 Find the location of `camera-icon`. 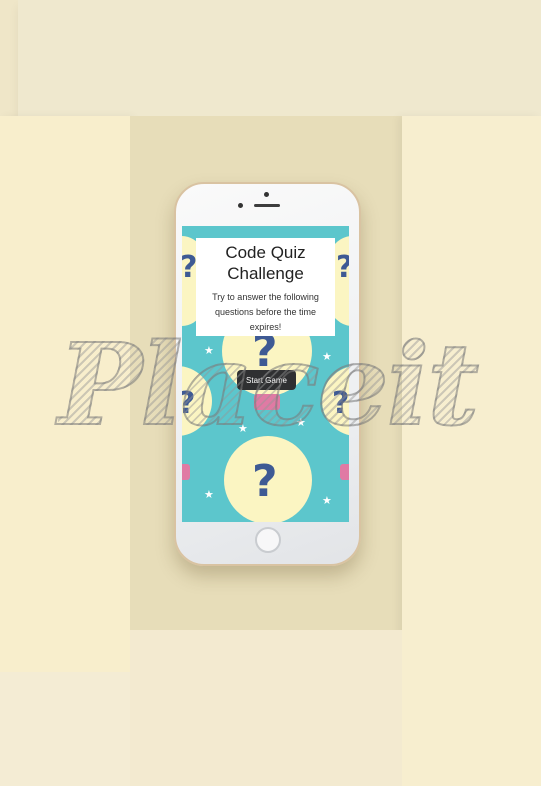

camera-icon is located at coordinates (266, 194).